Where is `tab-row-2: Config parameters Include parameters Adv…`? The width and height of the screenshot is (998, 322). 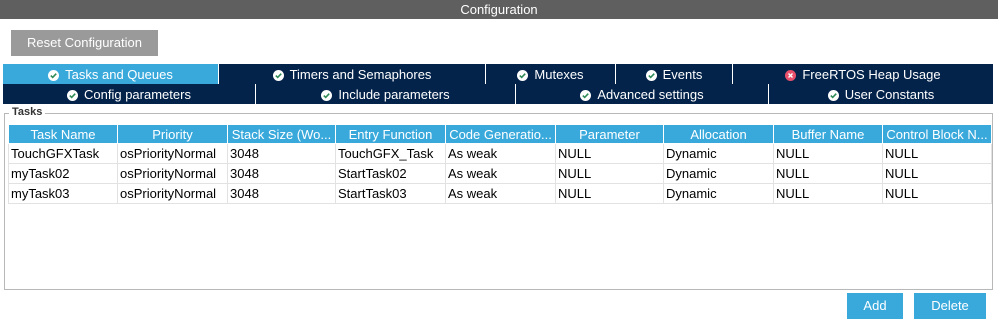
tab-row-2: Config parameters Include parameters Adv… is located at coordinates (498, 94).